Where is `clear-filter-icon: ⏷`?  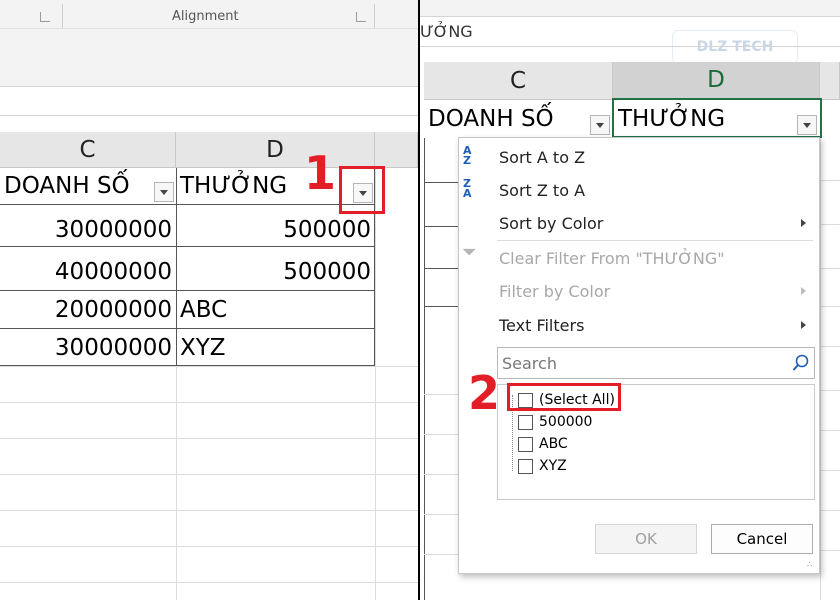 clear-filter-icon: ⏷ is located at coordinates (469, 251).